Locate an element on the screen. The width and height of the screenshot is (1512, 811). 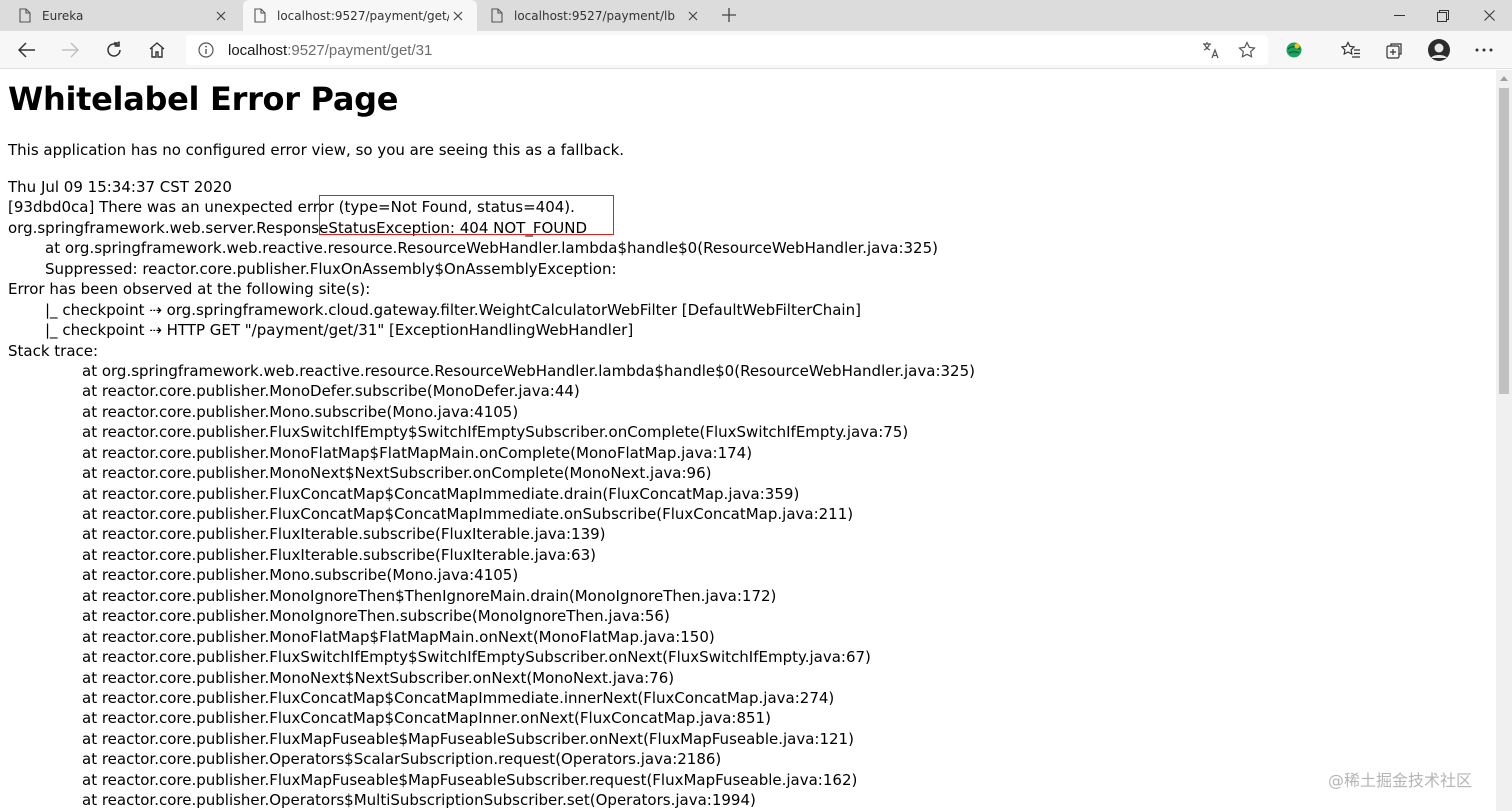
arrow-left-icon is located at coordinates (26, 50).